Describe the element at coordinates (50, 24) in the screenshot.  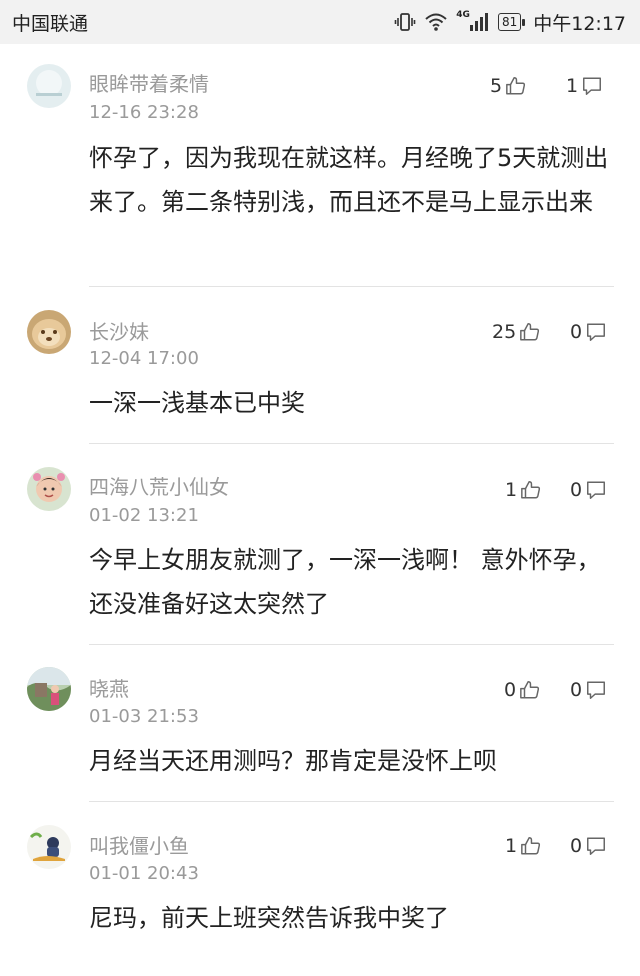
I see `carrier-label: 中国联通` at that location.